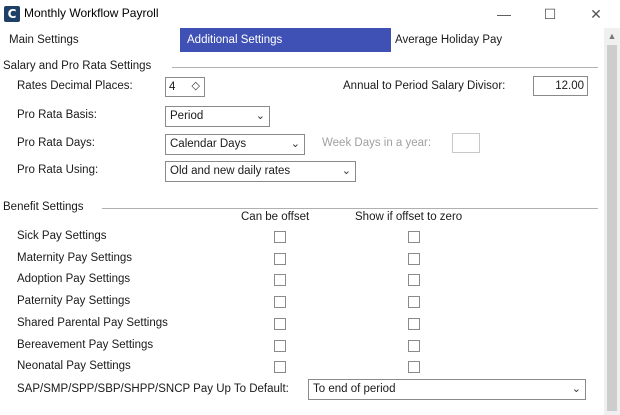  I want to click on benefit-section-title: Benefit Settings, so click(43, 207).